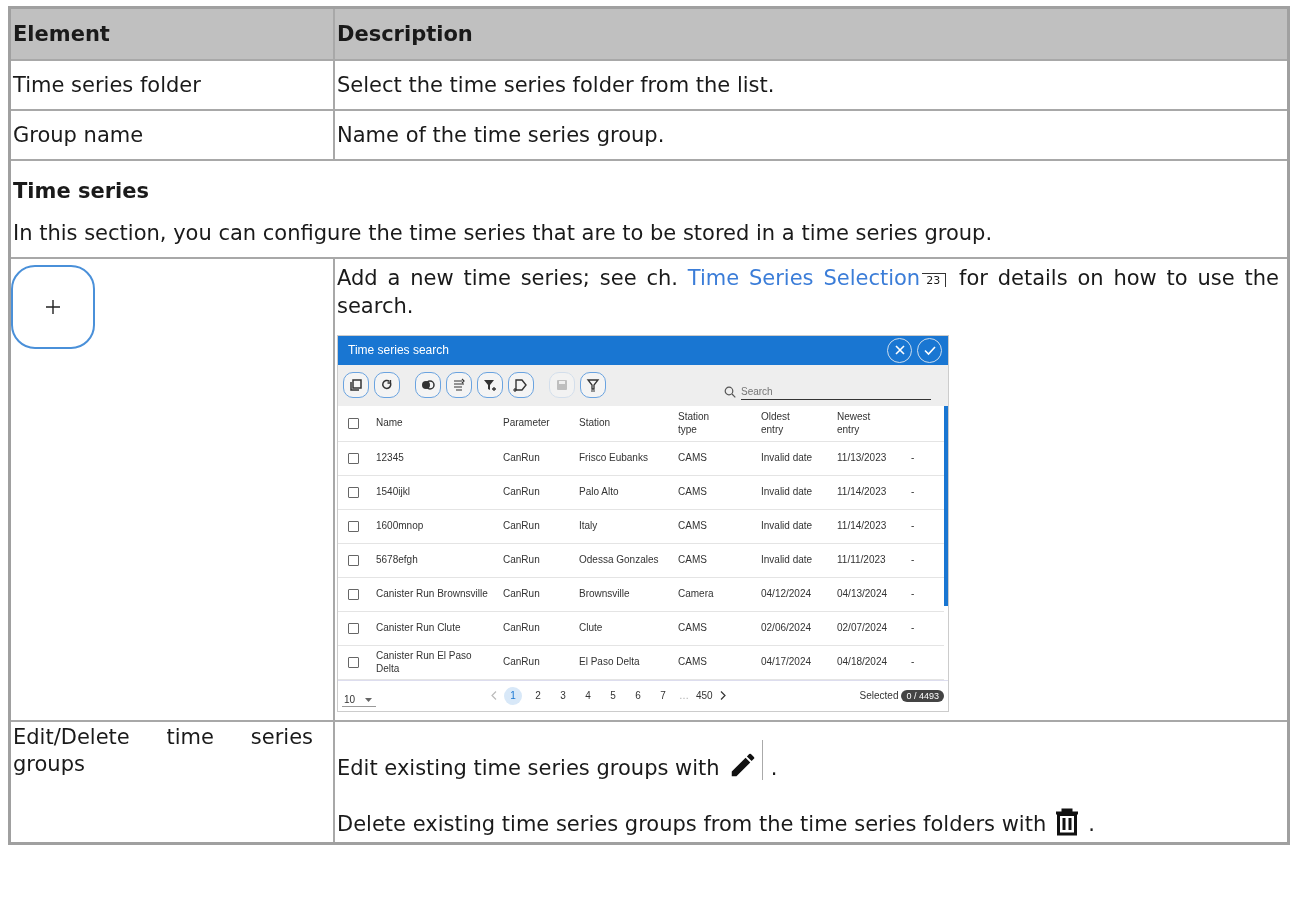 This screenshot has width=1298, height=902. Describe the element at coordinates (704, 695) in the screenshot. I see `page-button: 450` at that location.